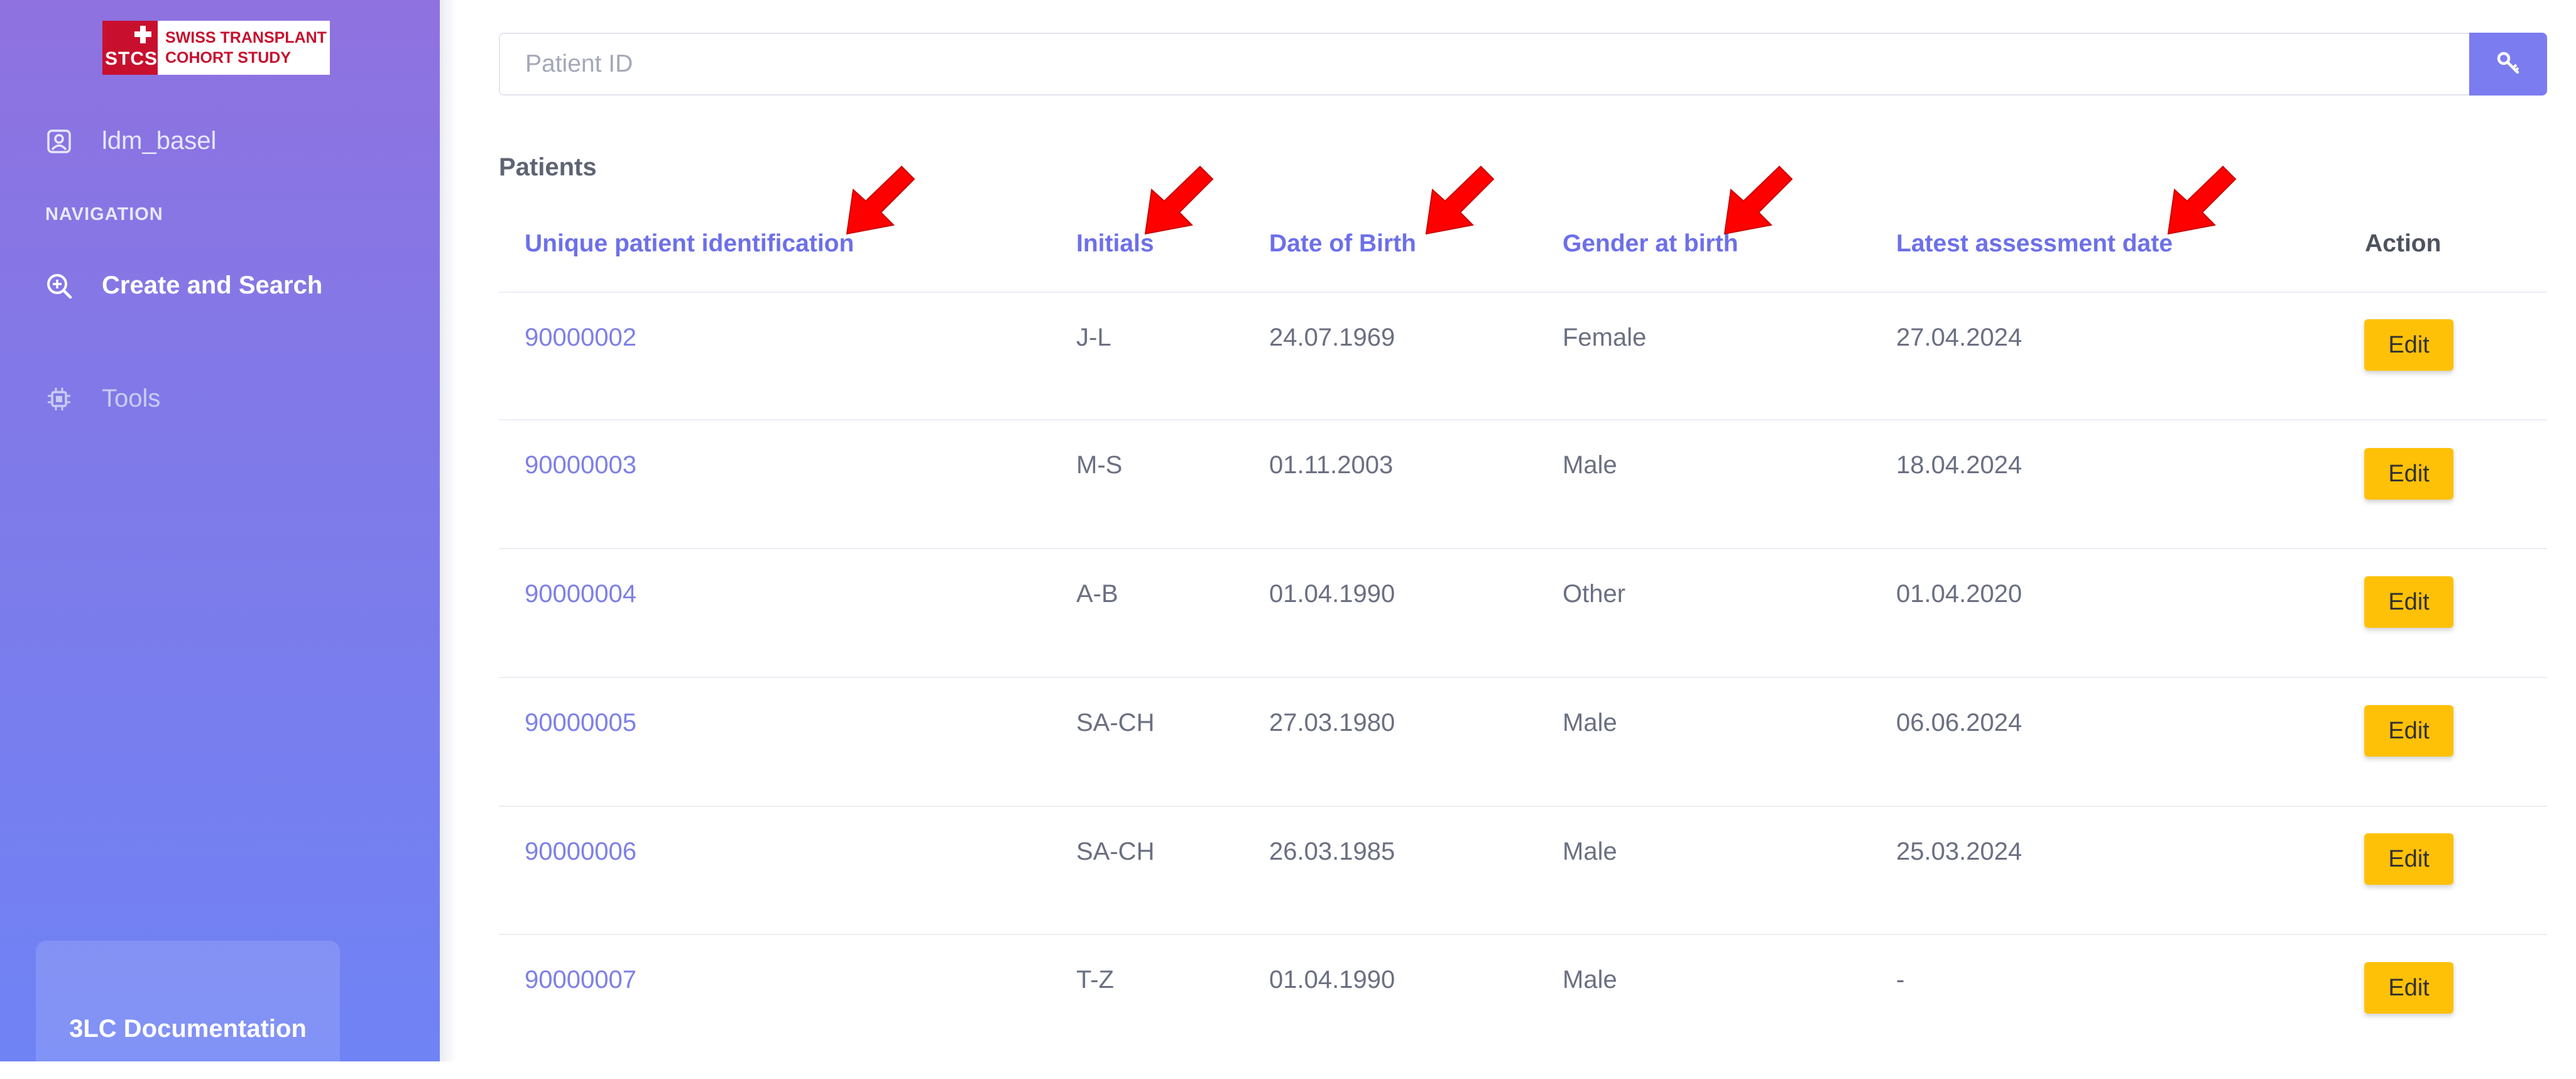  What do you see at coordinates (580, 980) in the screenshot?
I see `patient-id-link: 90000007` at bounding box center [580, 980].